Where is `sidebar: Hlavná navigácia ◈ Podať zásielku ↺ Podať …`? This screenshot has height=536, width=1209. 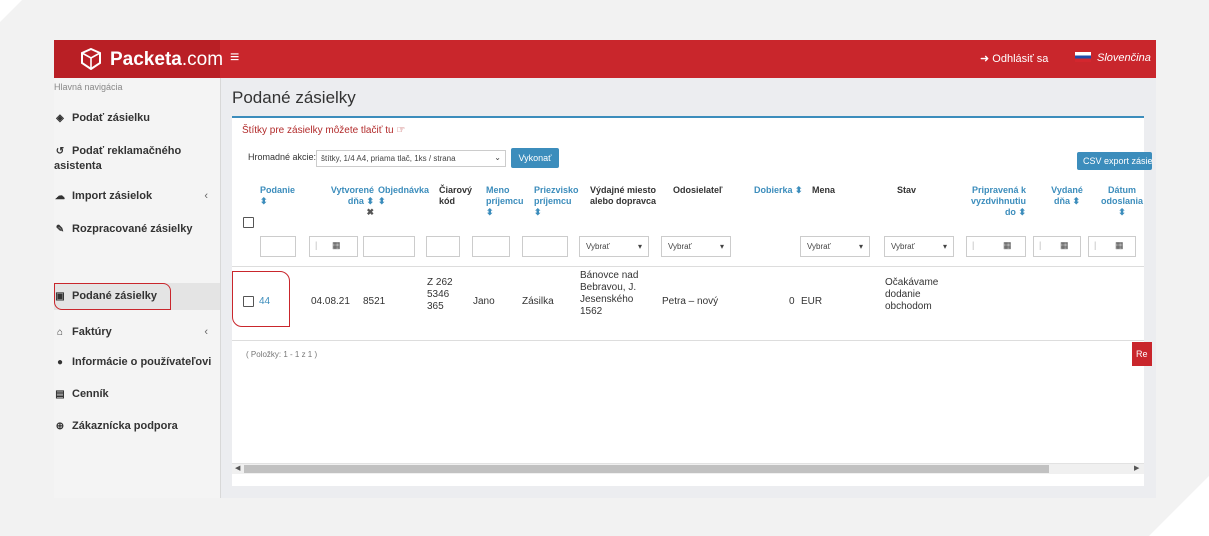 sidebar: Hlavná navigácia ◈ Podať zásielku ↺ Podať … is located at coordinates (137, 288).